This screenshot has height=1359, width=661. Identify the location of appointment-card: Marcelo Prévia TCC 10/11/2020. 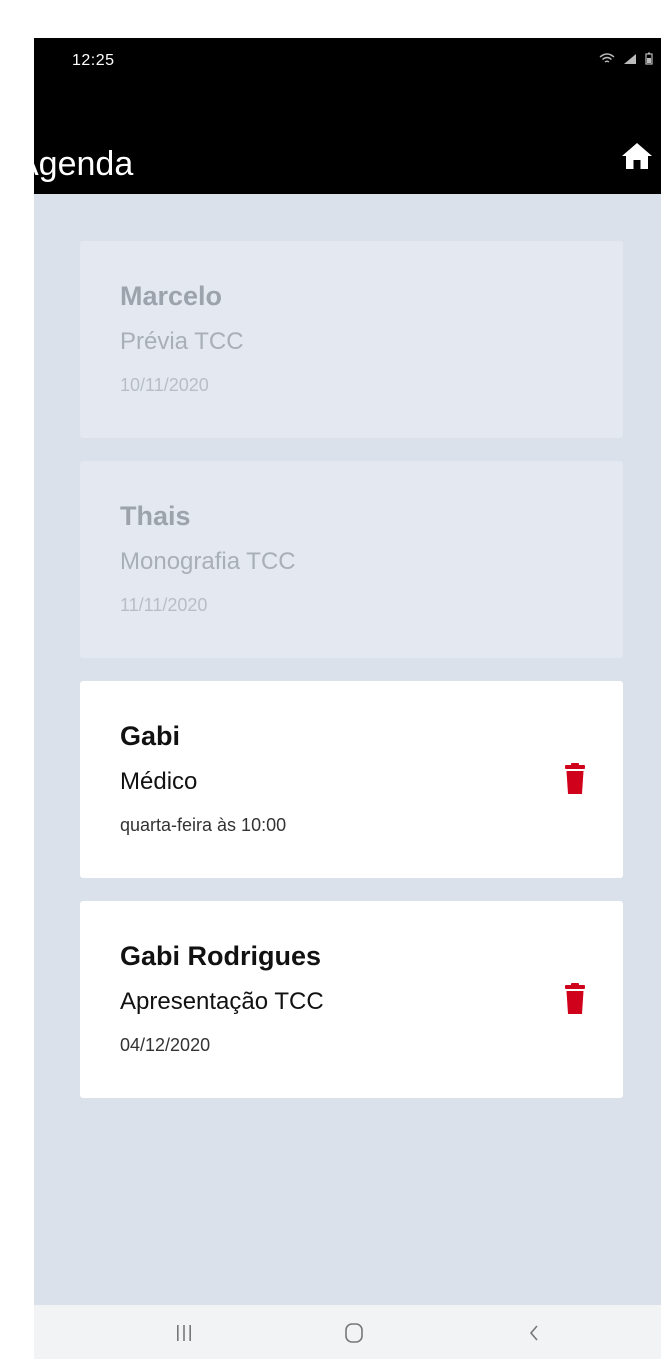
(351, 339).